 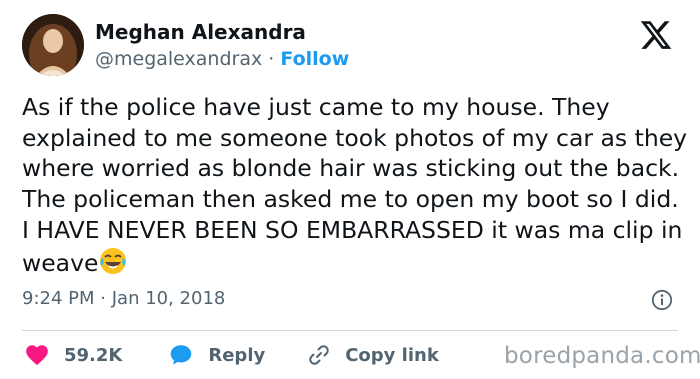 I want to click on heart-icon, so click(x=37, y=355).